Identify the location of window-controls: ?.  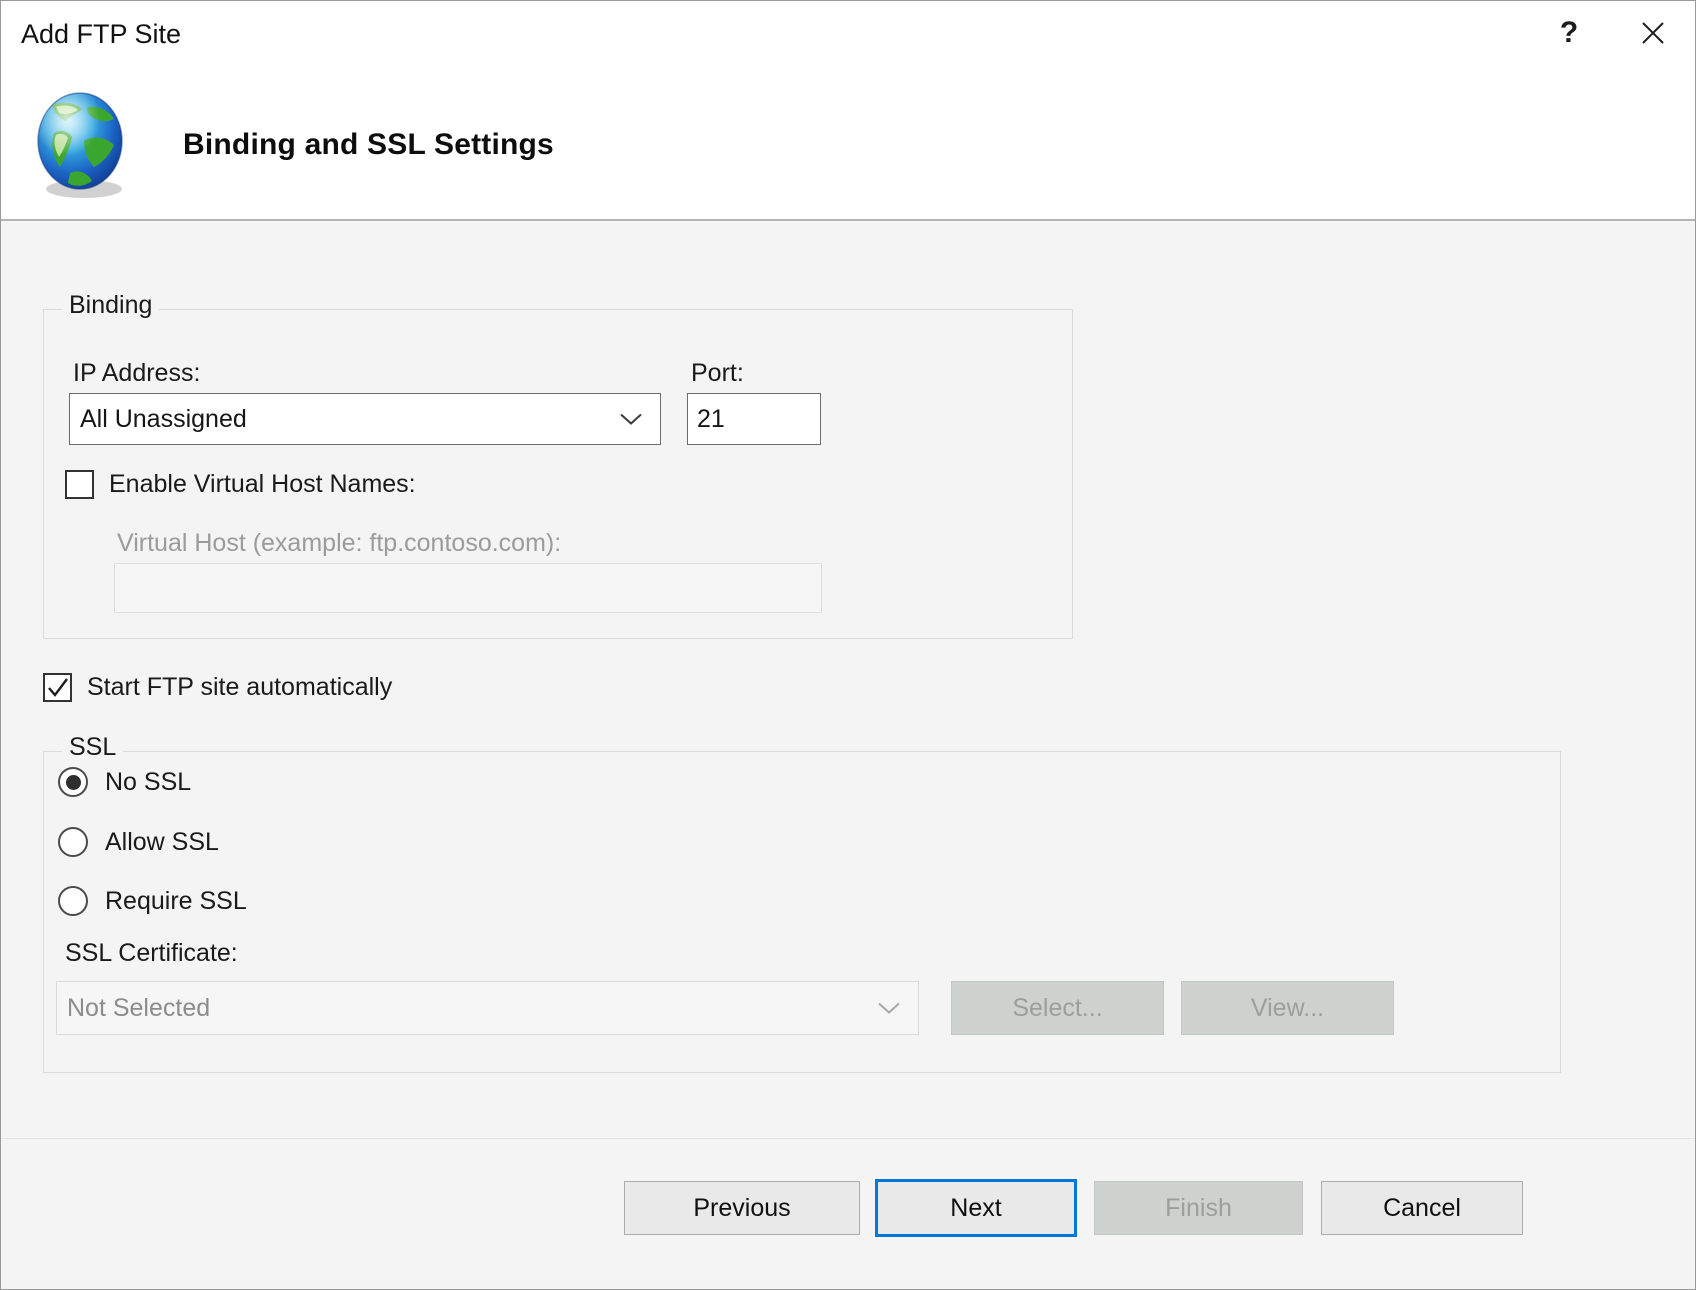
(1611, 33).